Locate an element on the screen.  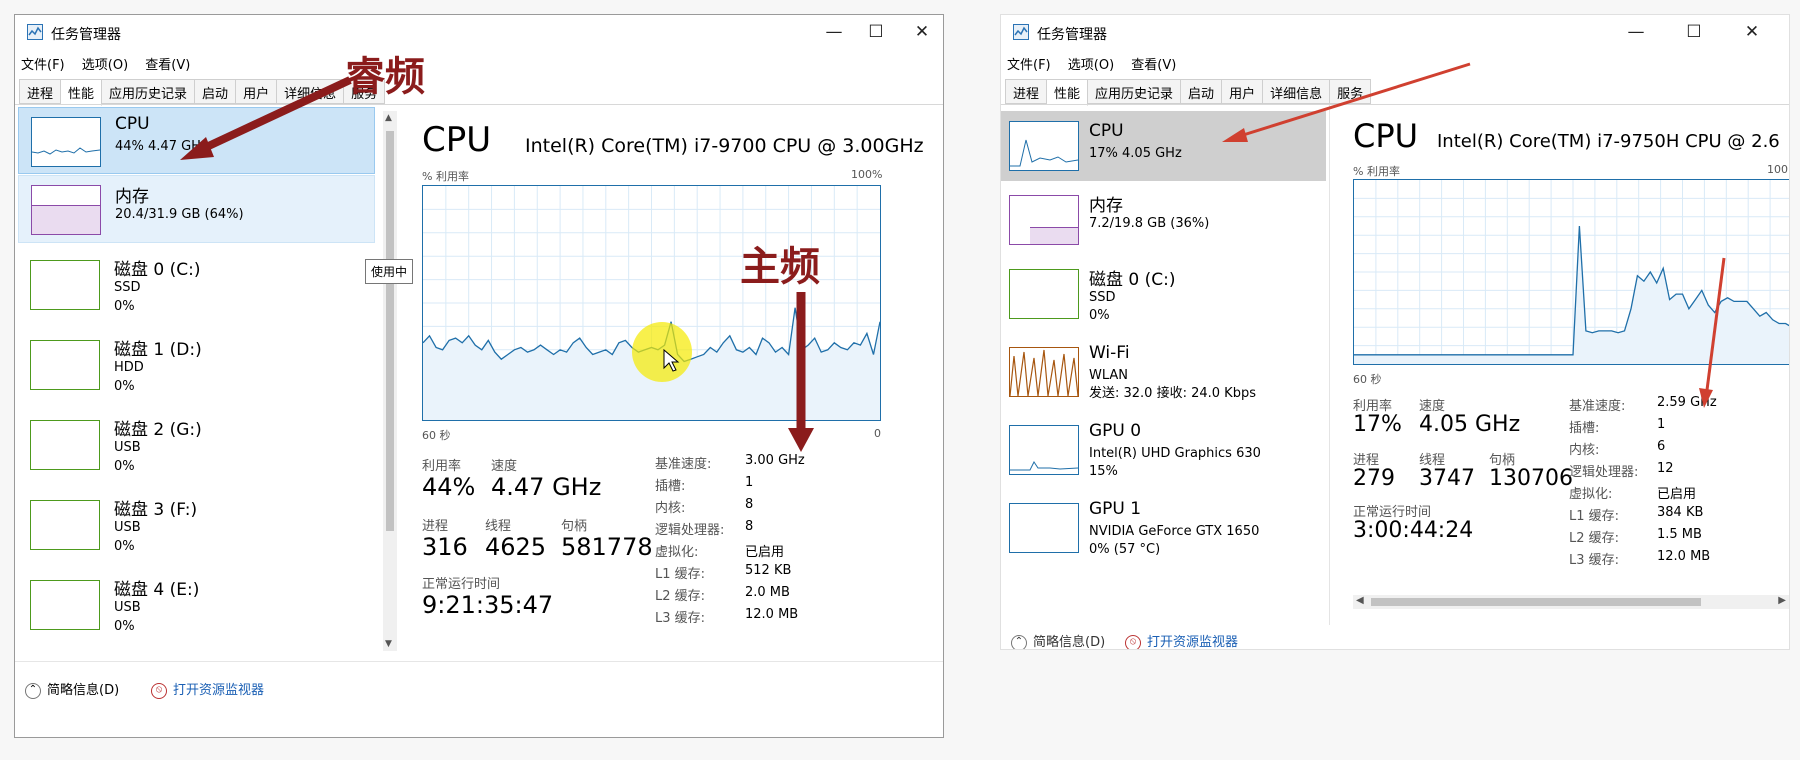
base-speed-arrow-head is located at coordinates (1706, 398).